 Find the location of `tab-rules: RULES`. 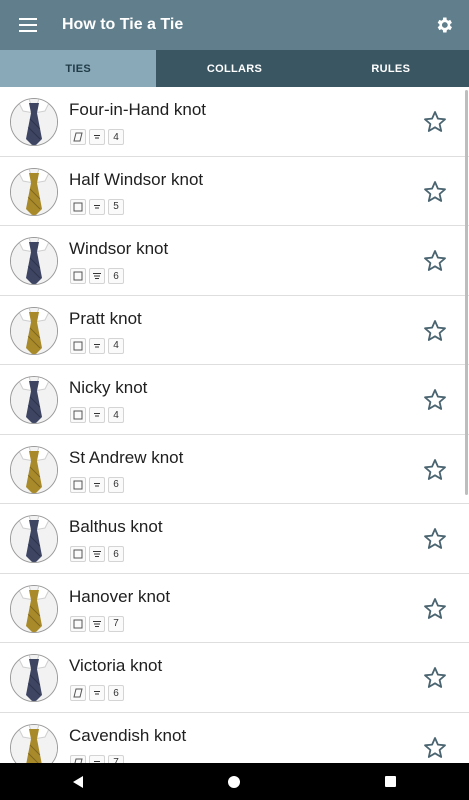

tab-rules: RULES is located at coordinates (391, 68).